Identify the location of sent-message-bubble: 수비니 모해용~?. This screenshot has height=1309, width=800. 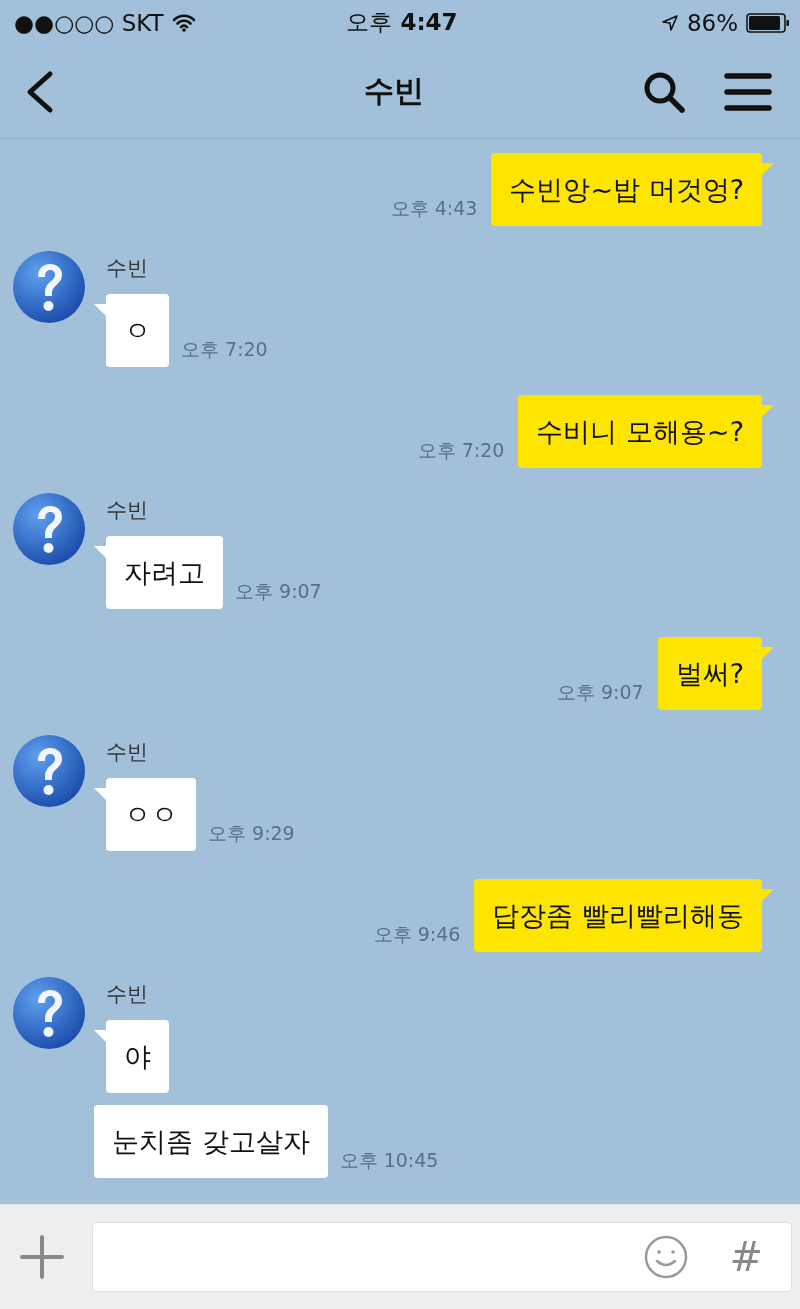
(640, 431).